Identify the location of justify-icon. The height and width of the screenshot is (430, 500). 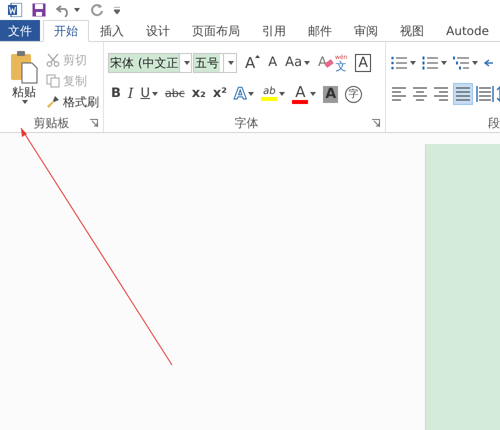
(463, 94).